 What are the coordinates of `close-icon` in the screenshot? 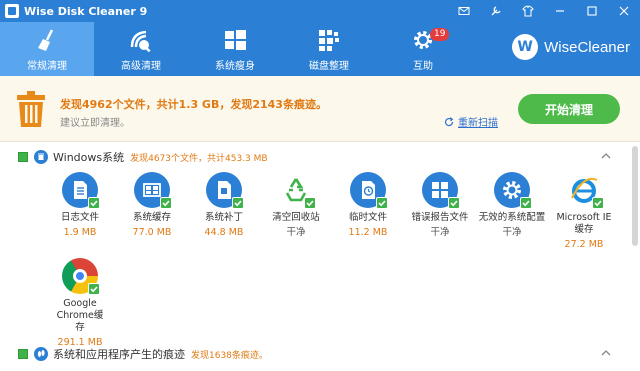 It's located at (624, 11).